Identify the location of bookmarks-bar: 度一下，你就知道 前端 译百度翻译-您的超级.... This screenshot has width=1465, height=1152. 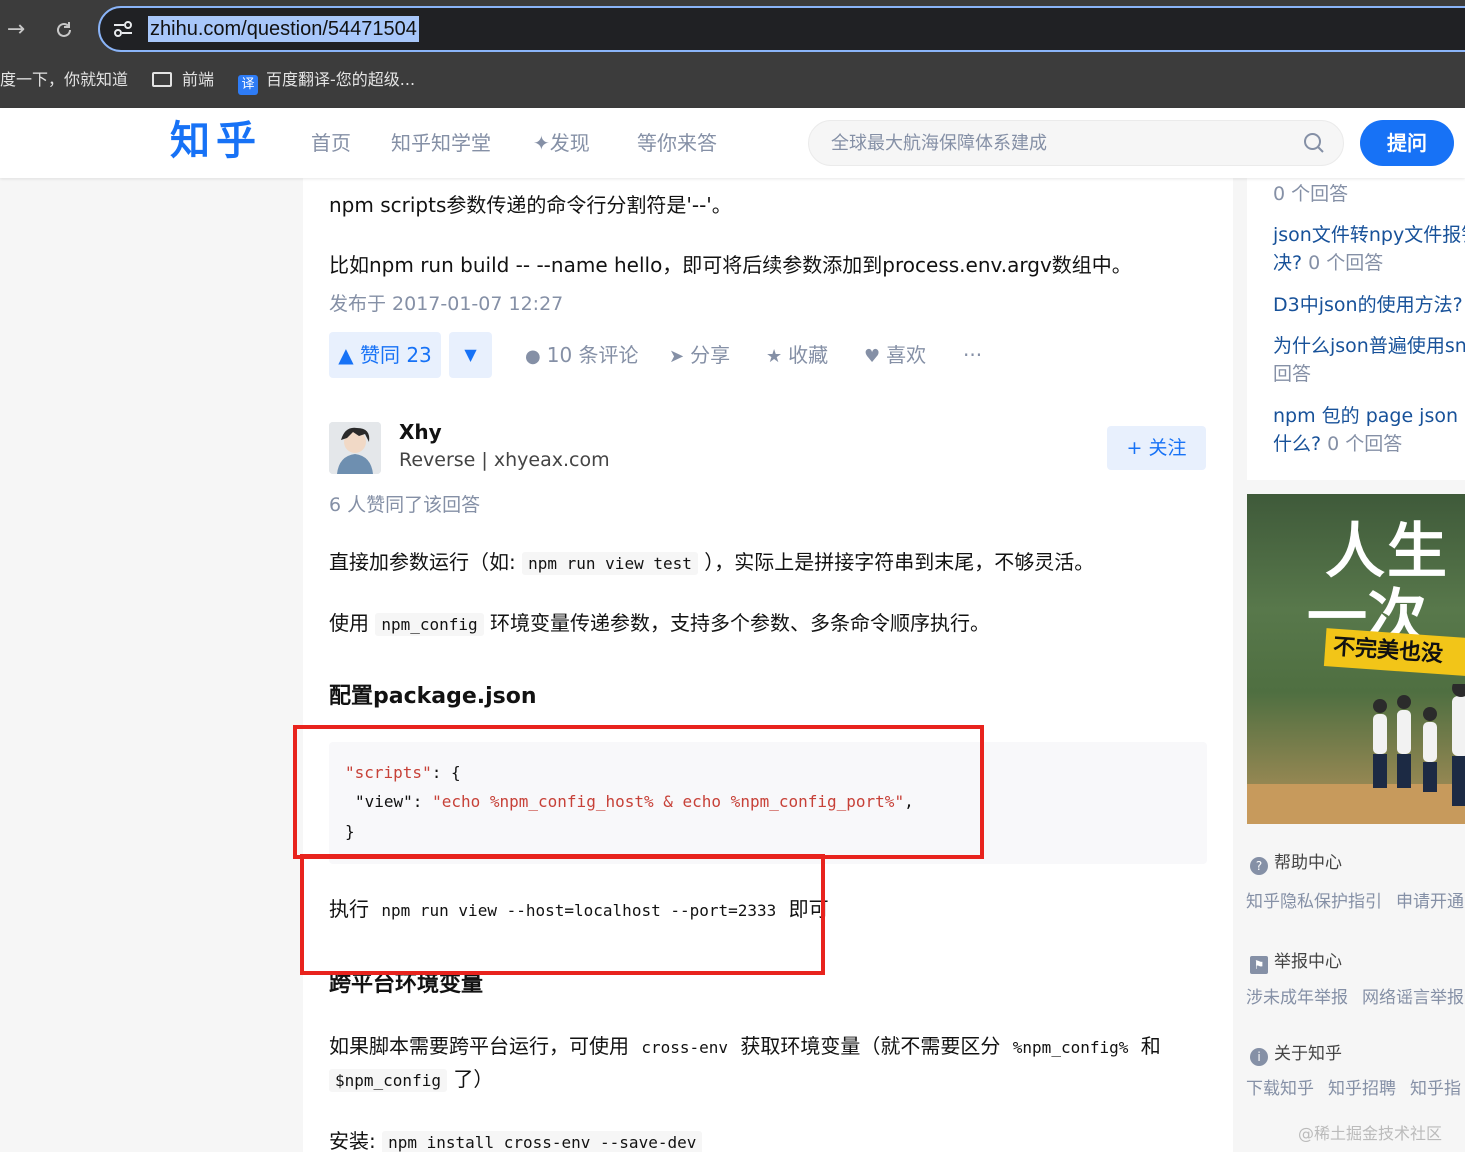
(732, 80).